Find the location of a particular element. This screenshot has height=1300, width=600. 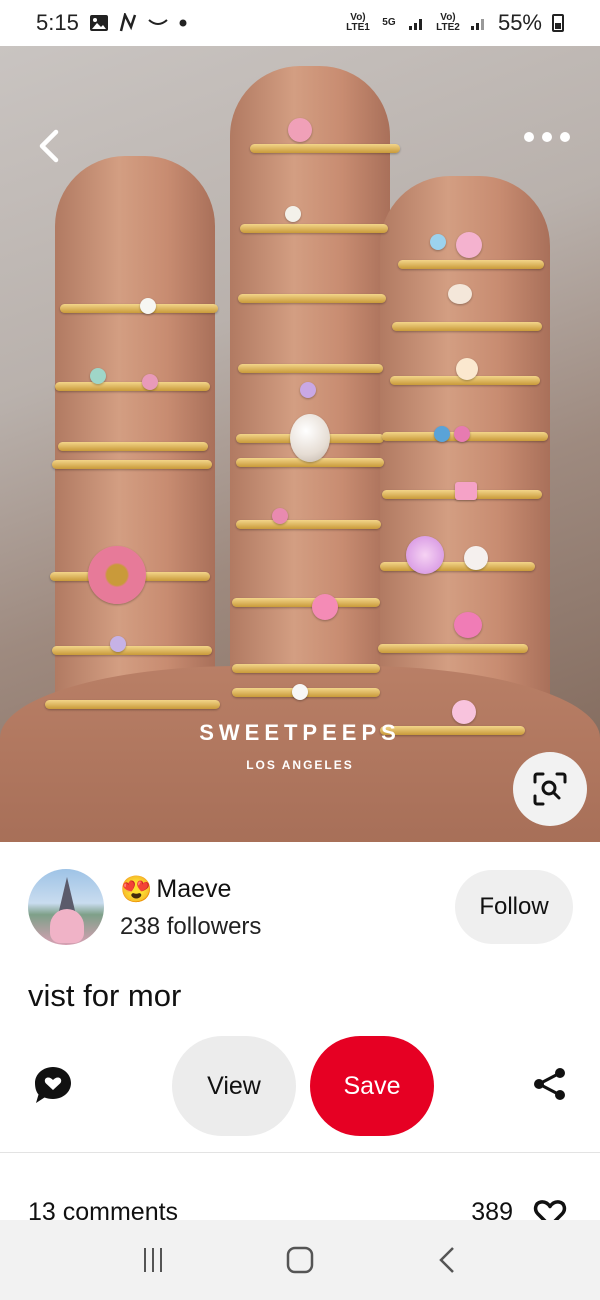

recent-apps-button is located at coordinates (153, 1260).